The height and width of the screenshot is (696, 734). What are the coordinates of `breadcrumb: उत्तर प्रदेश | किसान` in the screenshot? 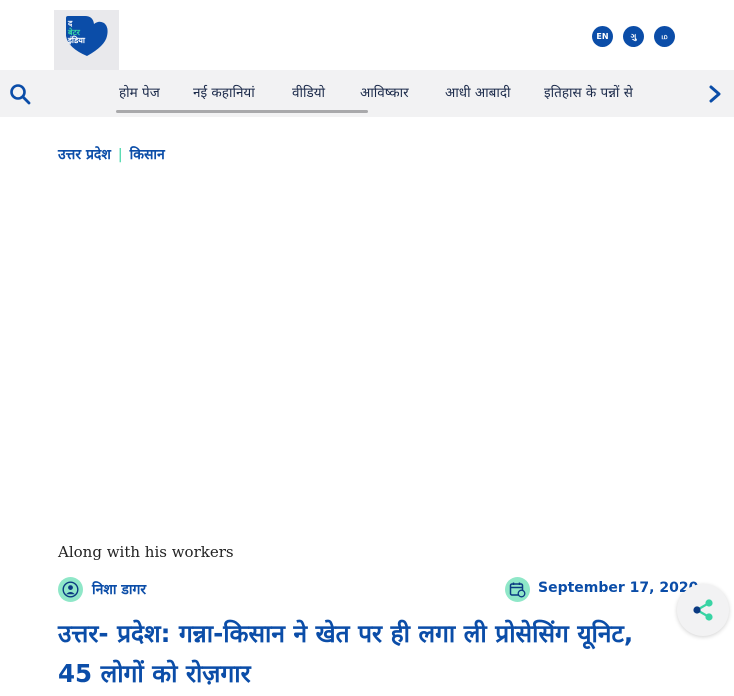 It's located at (111, 154).